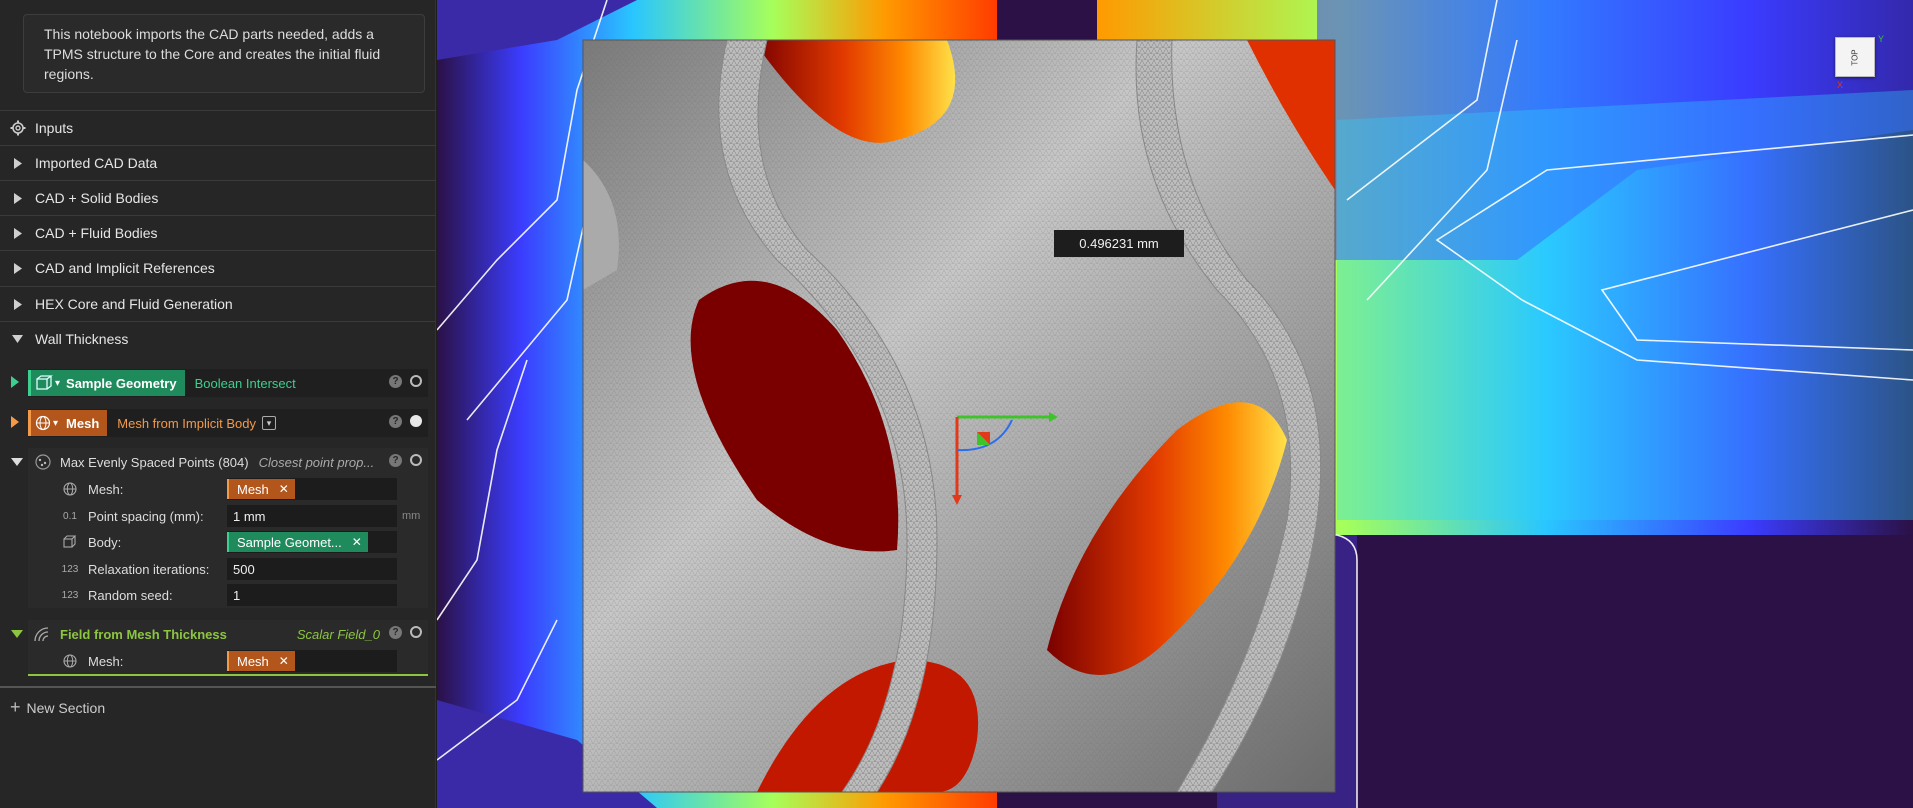  I want to click on param-label: Body:, so click(105, 542).